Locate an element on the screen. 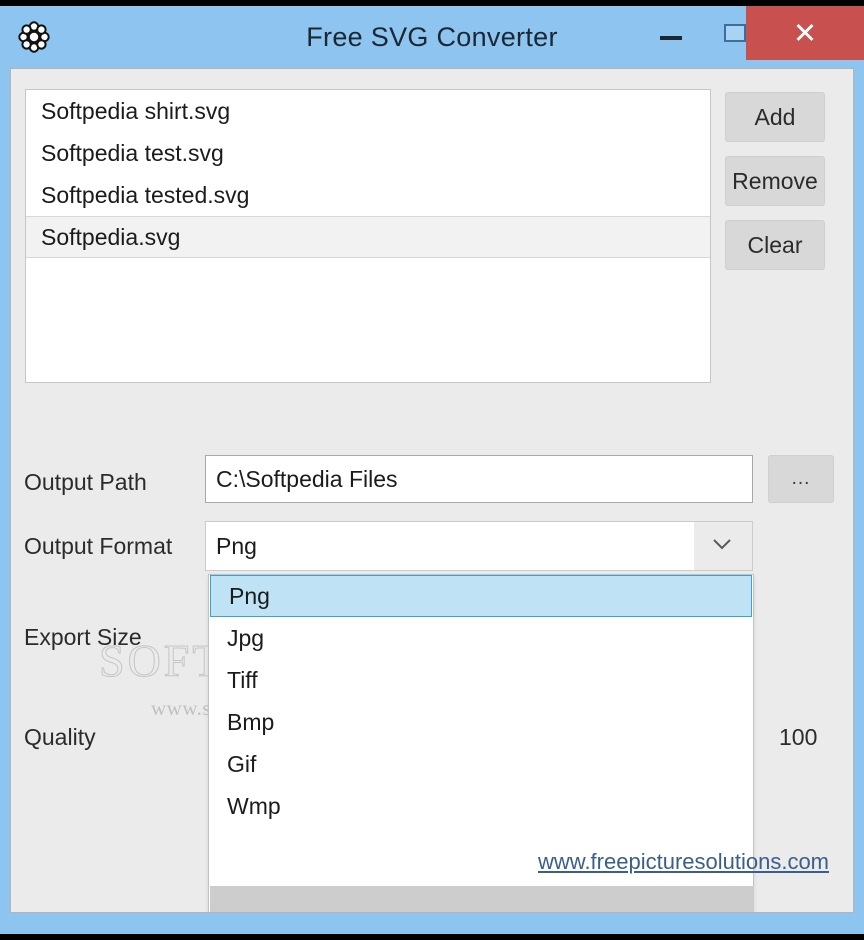 This screenshot has height=940, width=864. list-item-selected: Softpedia.svg is located at coordinates (368, 237).